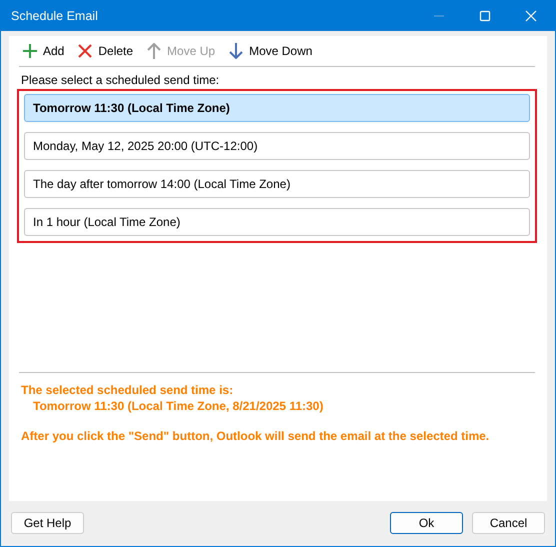 This screenshot has height=547, width=556. I want to click on plus-icon, so click(30, 51).